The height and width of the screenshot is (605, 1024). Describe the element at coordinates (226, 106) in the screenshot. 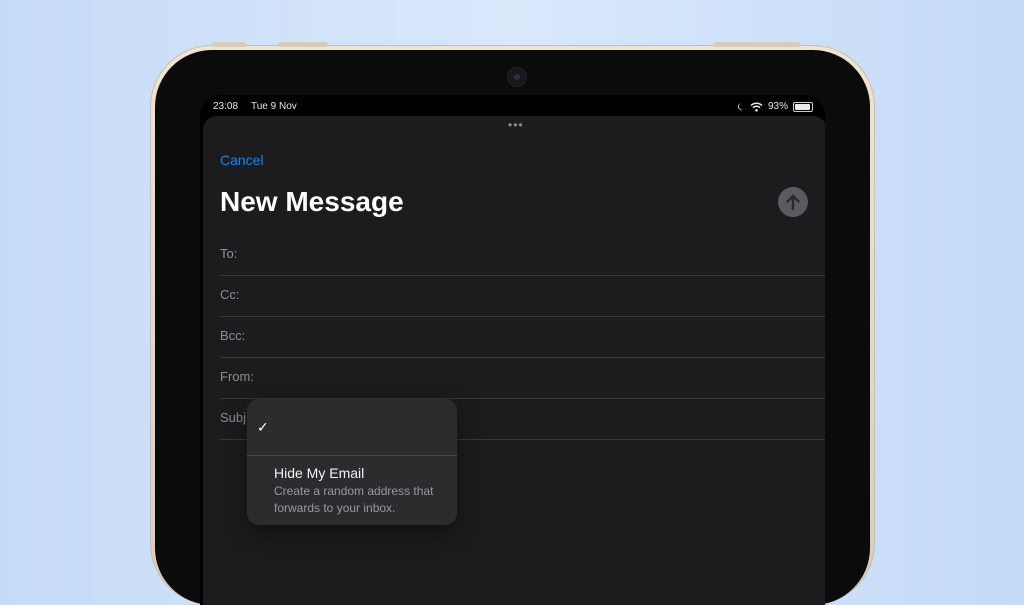

I see `status-time: 23:08` at that location.